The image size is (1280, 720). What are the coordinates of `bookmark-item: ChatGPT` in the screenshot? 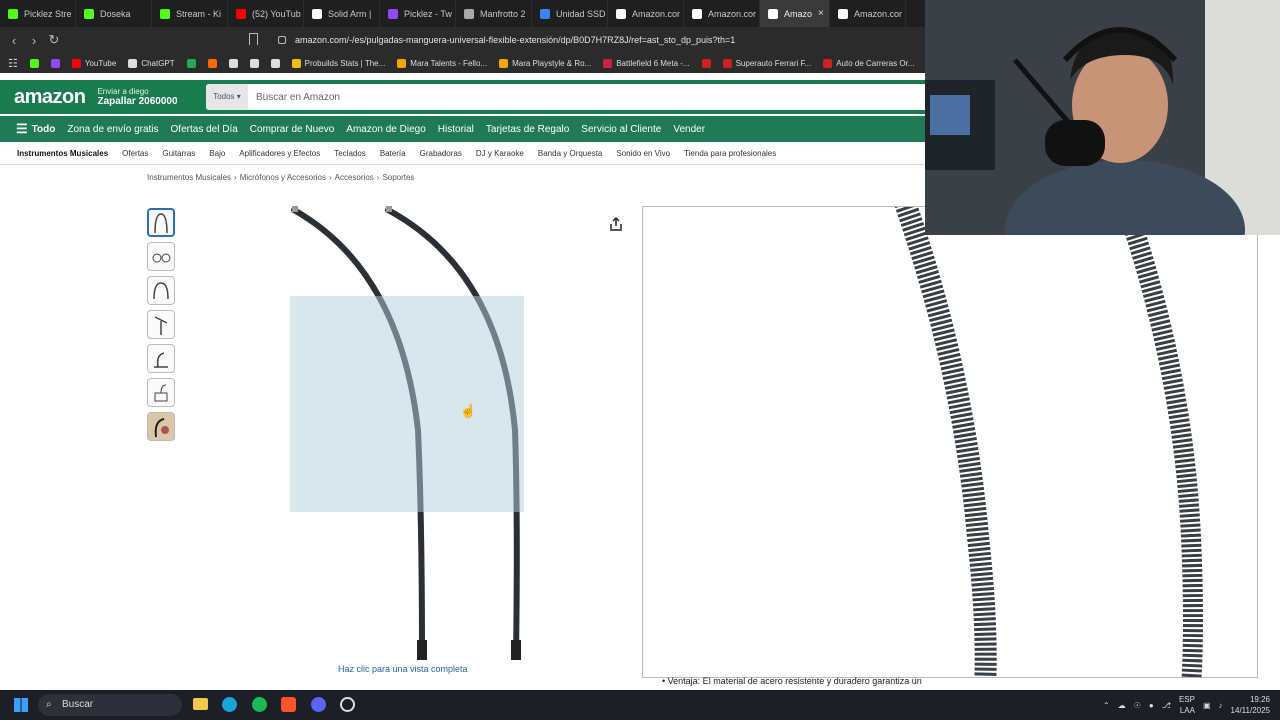 It's located at (151, 63).